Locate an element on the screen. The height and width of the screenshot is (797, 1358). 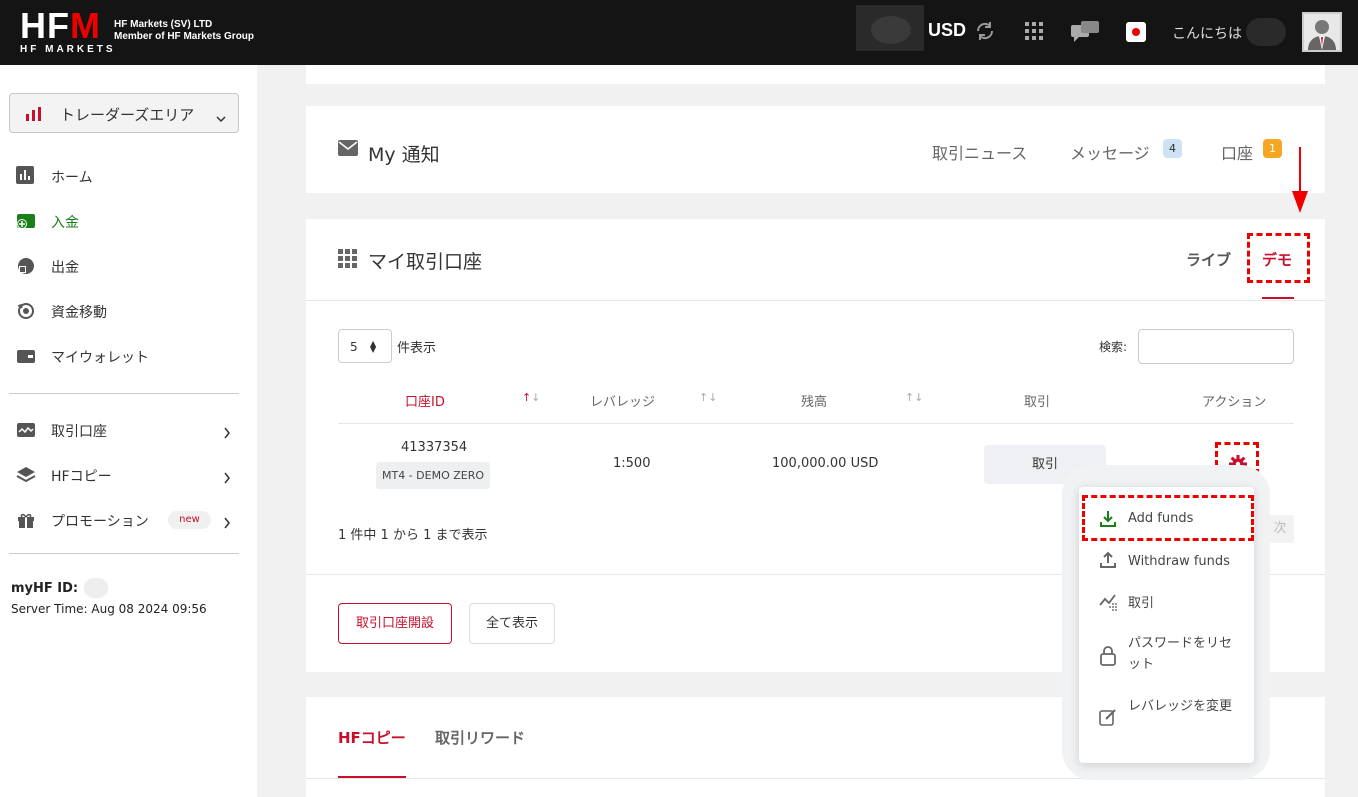
page-size-select: 5 ▲ ▼ is located at coordinates (365, 346).